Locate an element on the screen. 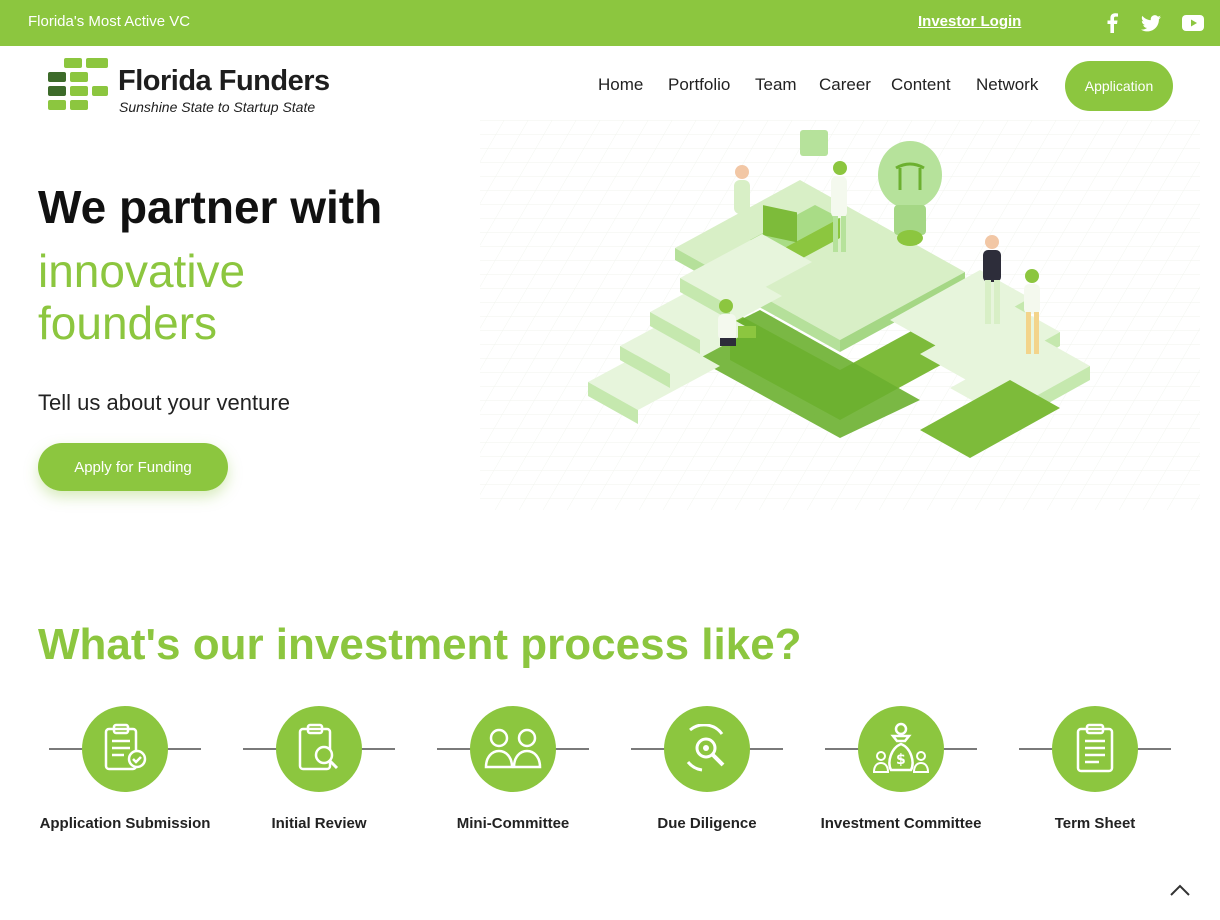 The image size is (1220, 920). step-label: Initial Review is located at coordinates (319, 823).